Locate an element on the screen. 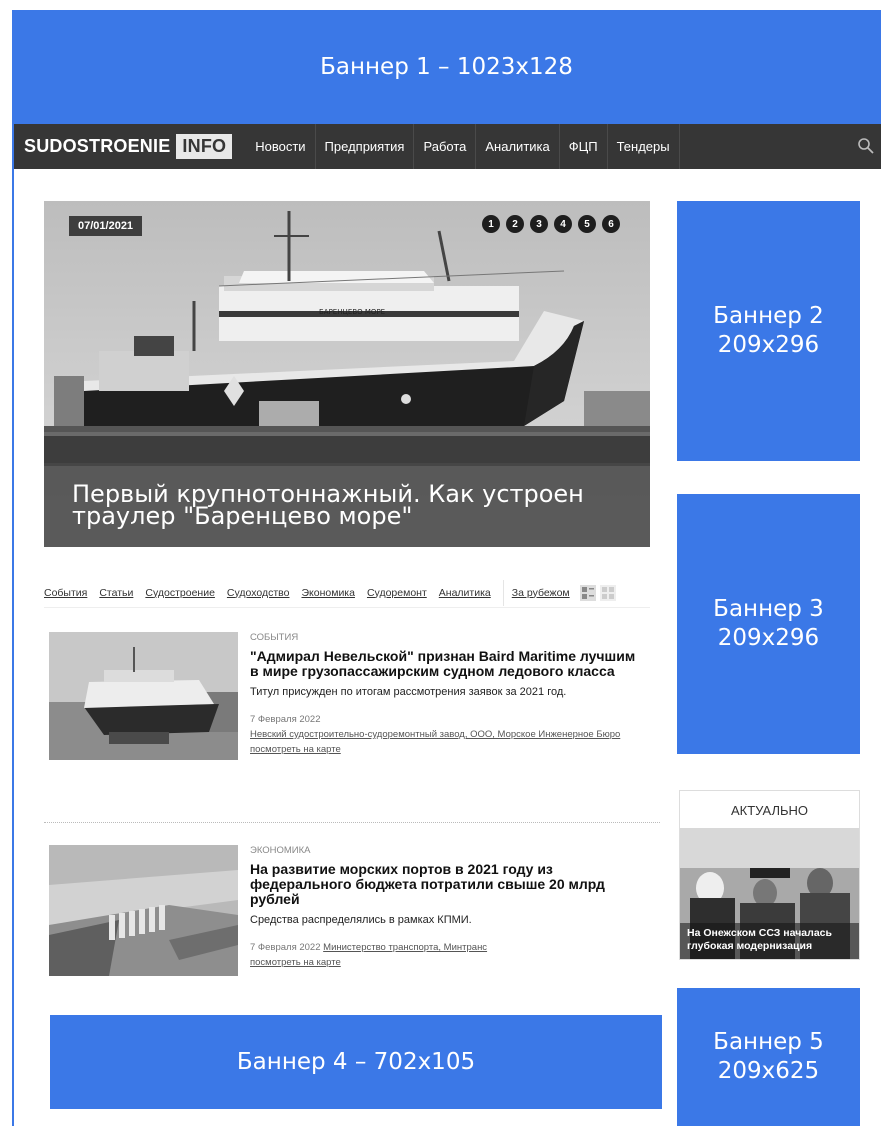 The height and width of the screenshot is (1126, 881). logo-text-main: SUDOSTROENIE is located at coordinates (97, 146).